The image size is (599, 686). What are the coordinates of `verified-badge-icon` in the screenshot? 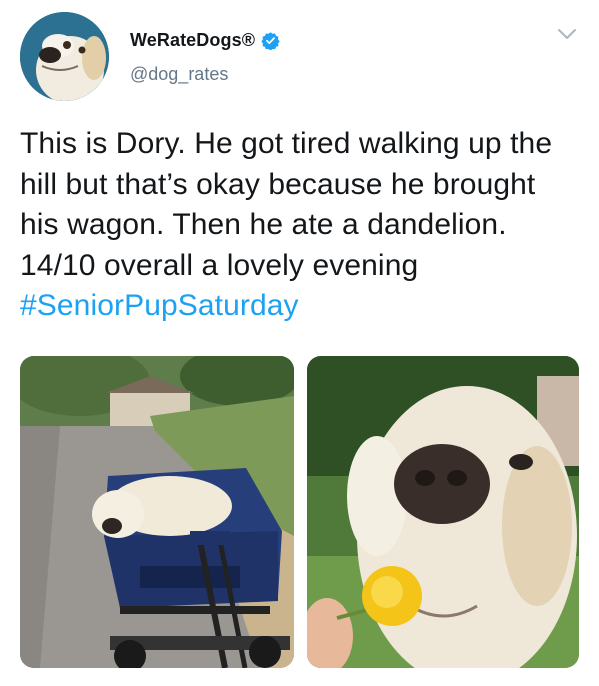 It's located at (270, 40).